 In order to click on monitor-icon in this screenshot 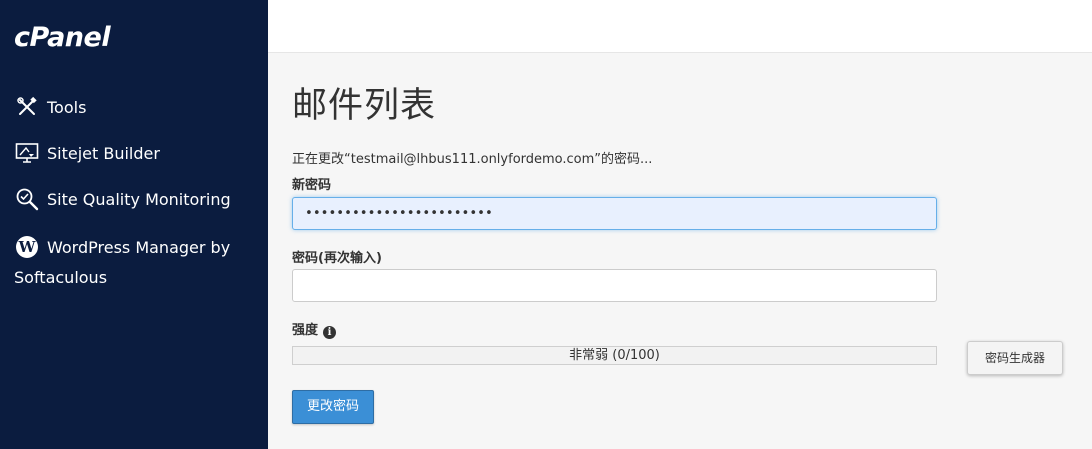, I will do `click(27, 153)`.